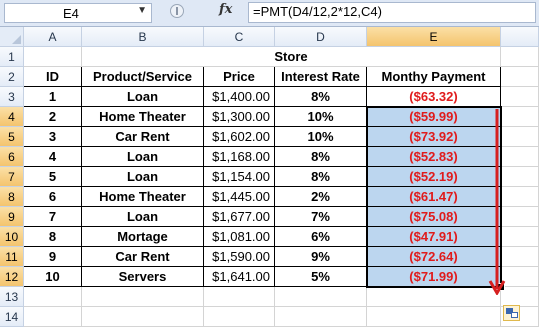  Describe the element at coordinates (511, 313) in the screenshot. I see `auto-fill-options-icon` at that location.